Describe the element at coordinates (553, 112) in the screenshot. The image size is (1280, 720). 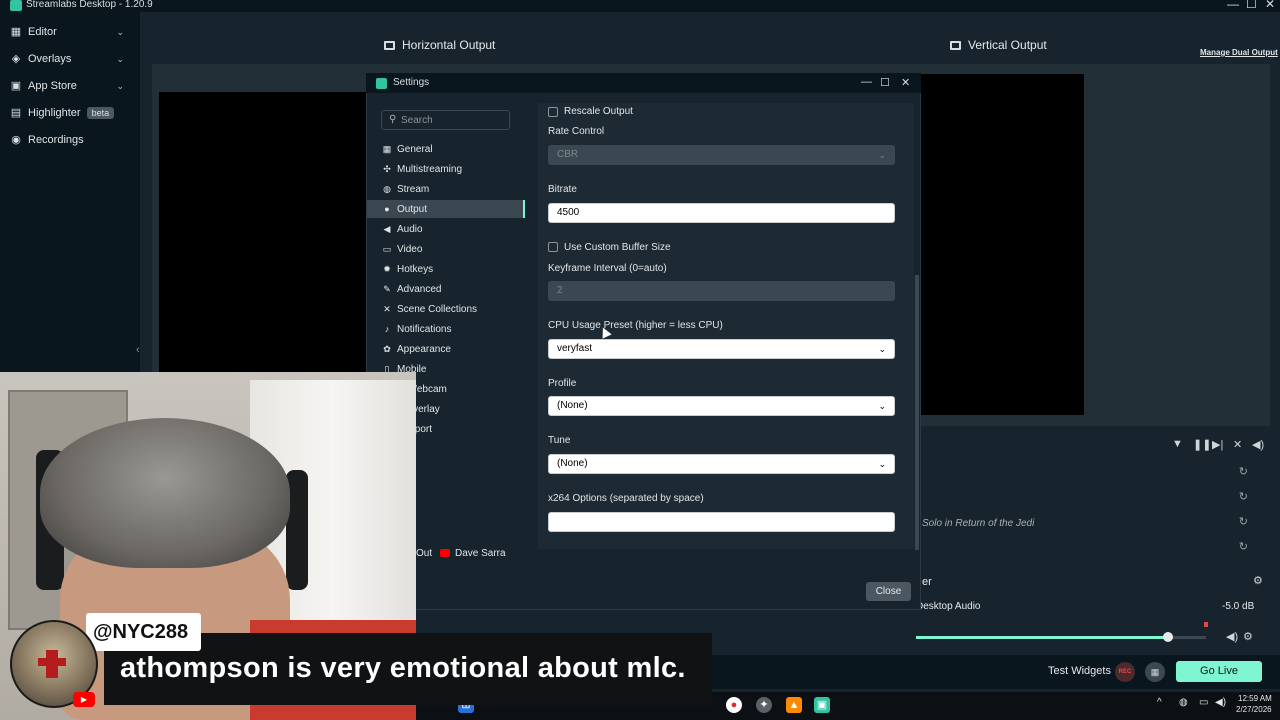
I see `rescale-output-checkbox` at that location.